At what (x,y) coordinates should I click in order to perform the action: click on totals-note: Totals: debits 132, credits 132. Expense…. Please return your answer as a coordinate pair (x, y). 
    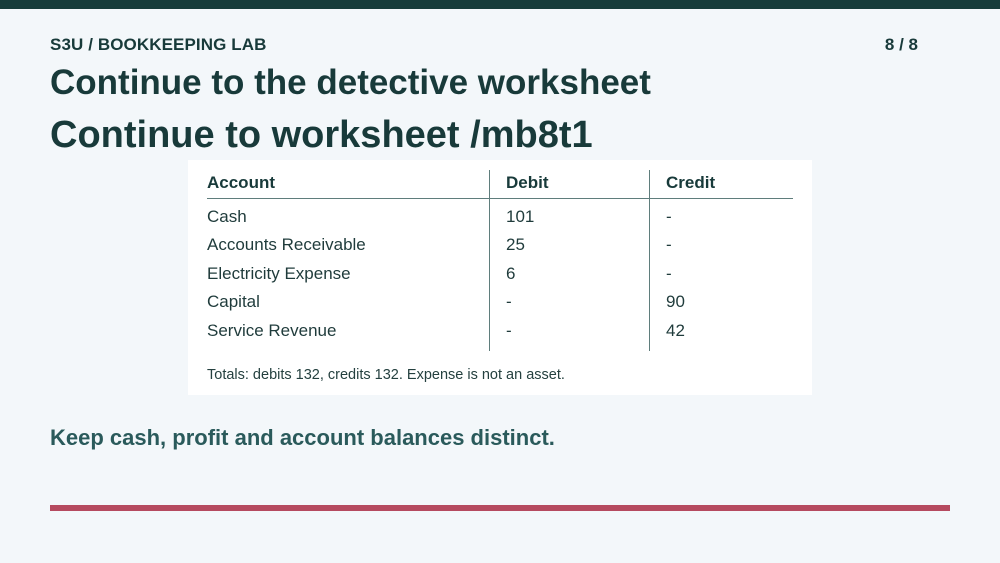
    Looking at the image, I should click on (386, 375).